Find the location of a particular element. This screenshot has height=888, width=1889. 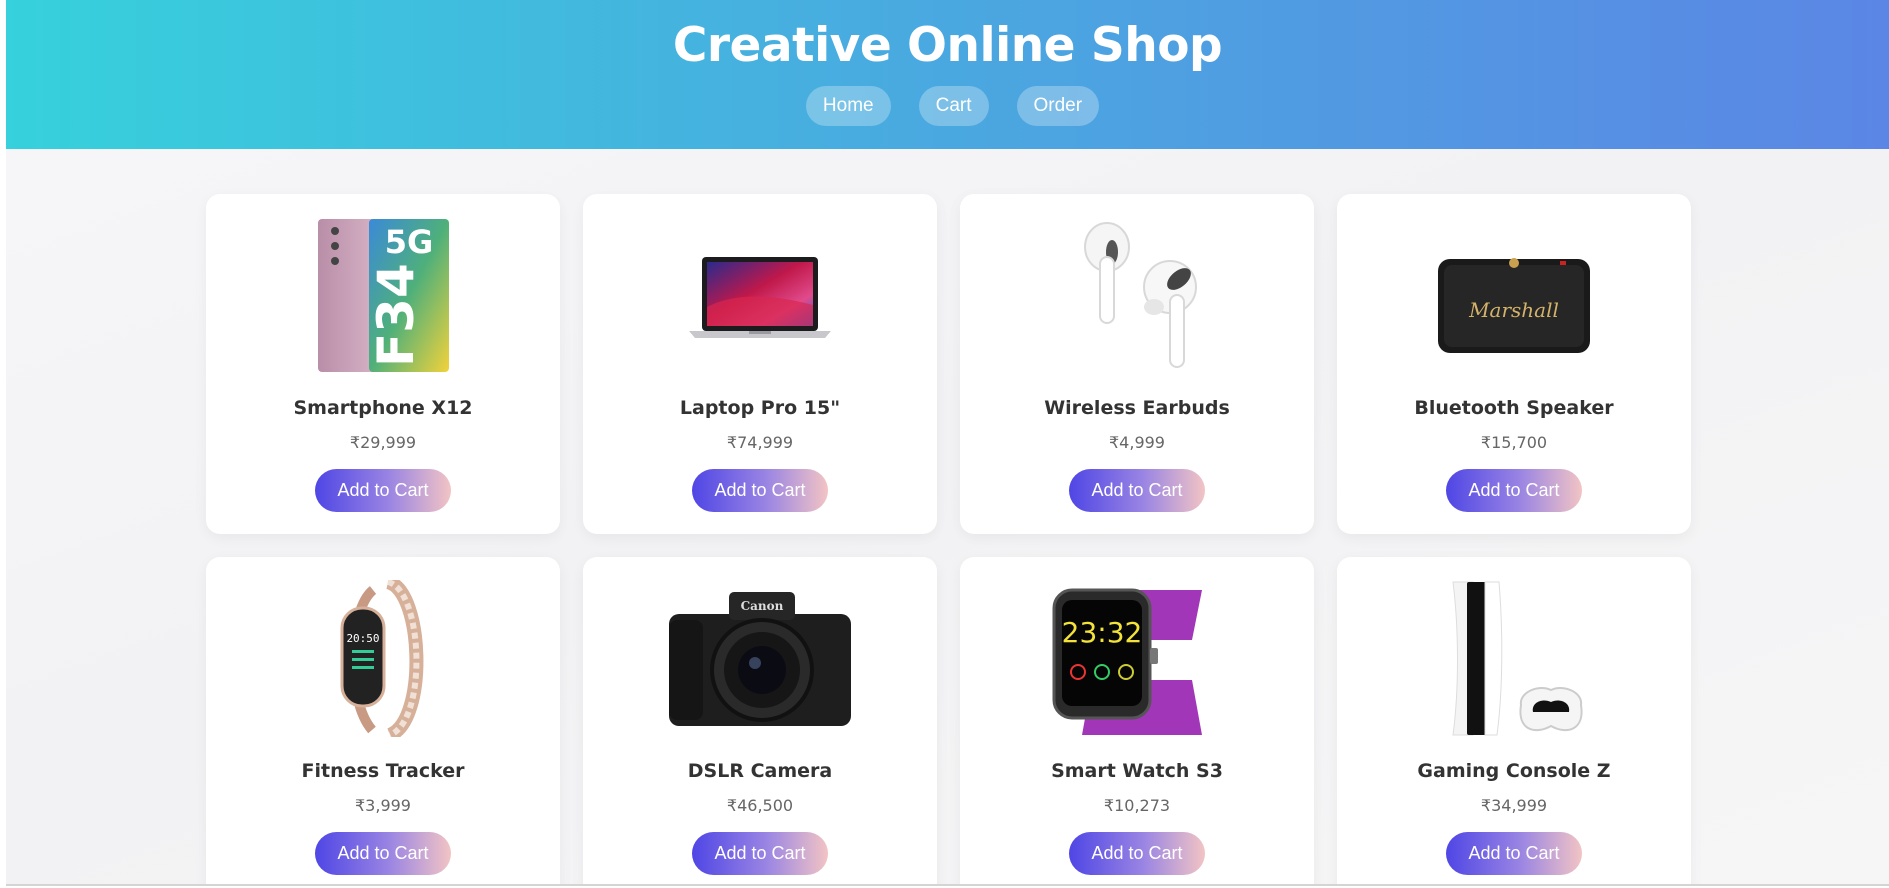

product-card: Wireless Earbuds ₹4,999 Add to Cart is located at coordinates (1137, 364).